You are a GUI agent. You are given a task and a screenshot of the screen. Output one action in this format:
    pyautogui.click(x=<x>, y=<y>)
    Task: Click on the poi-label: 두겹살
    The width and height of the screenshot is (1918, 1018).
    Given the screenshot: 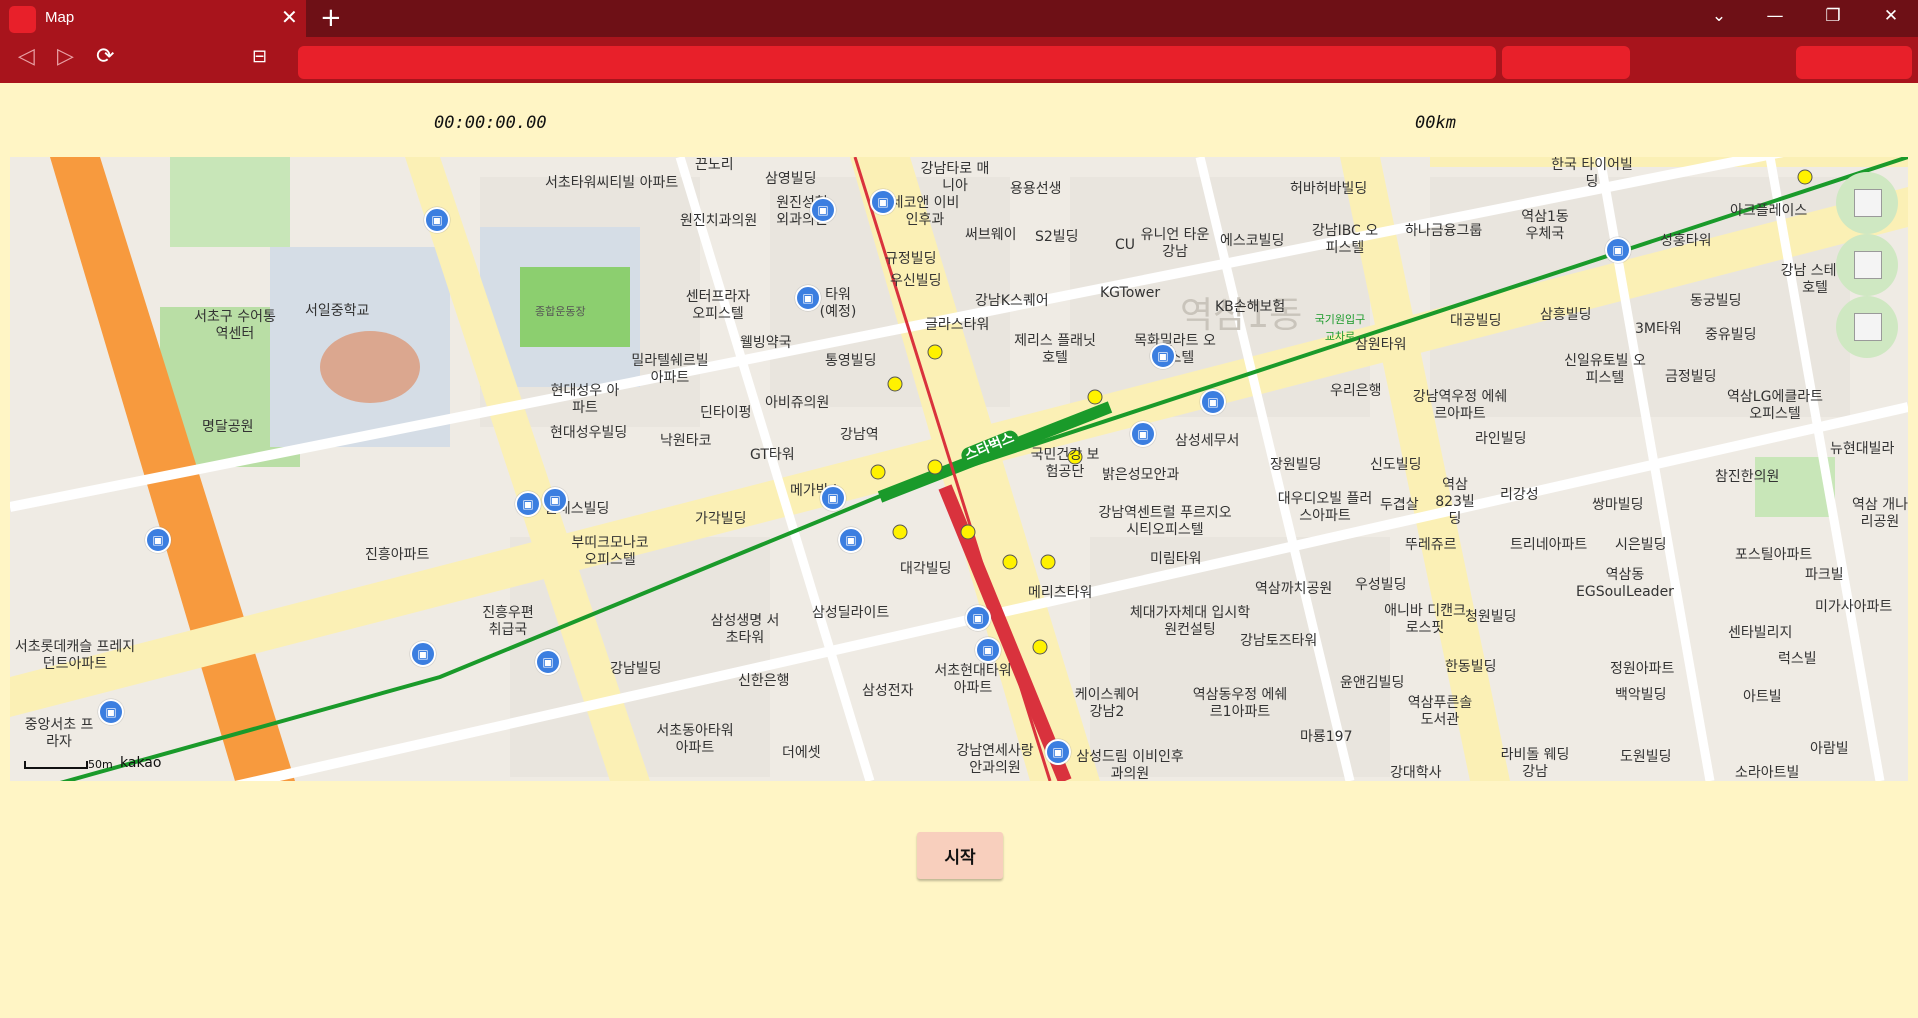 What is the action you would take?
    pyautogui.click(x=1399, y=505)
    